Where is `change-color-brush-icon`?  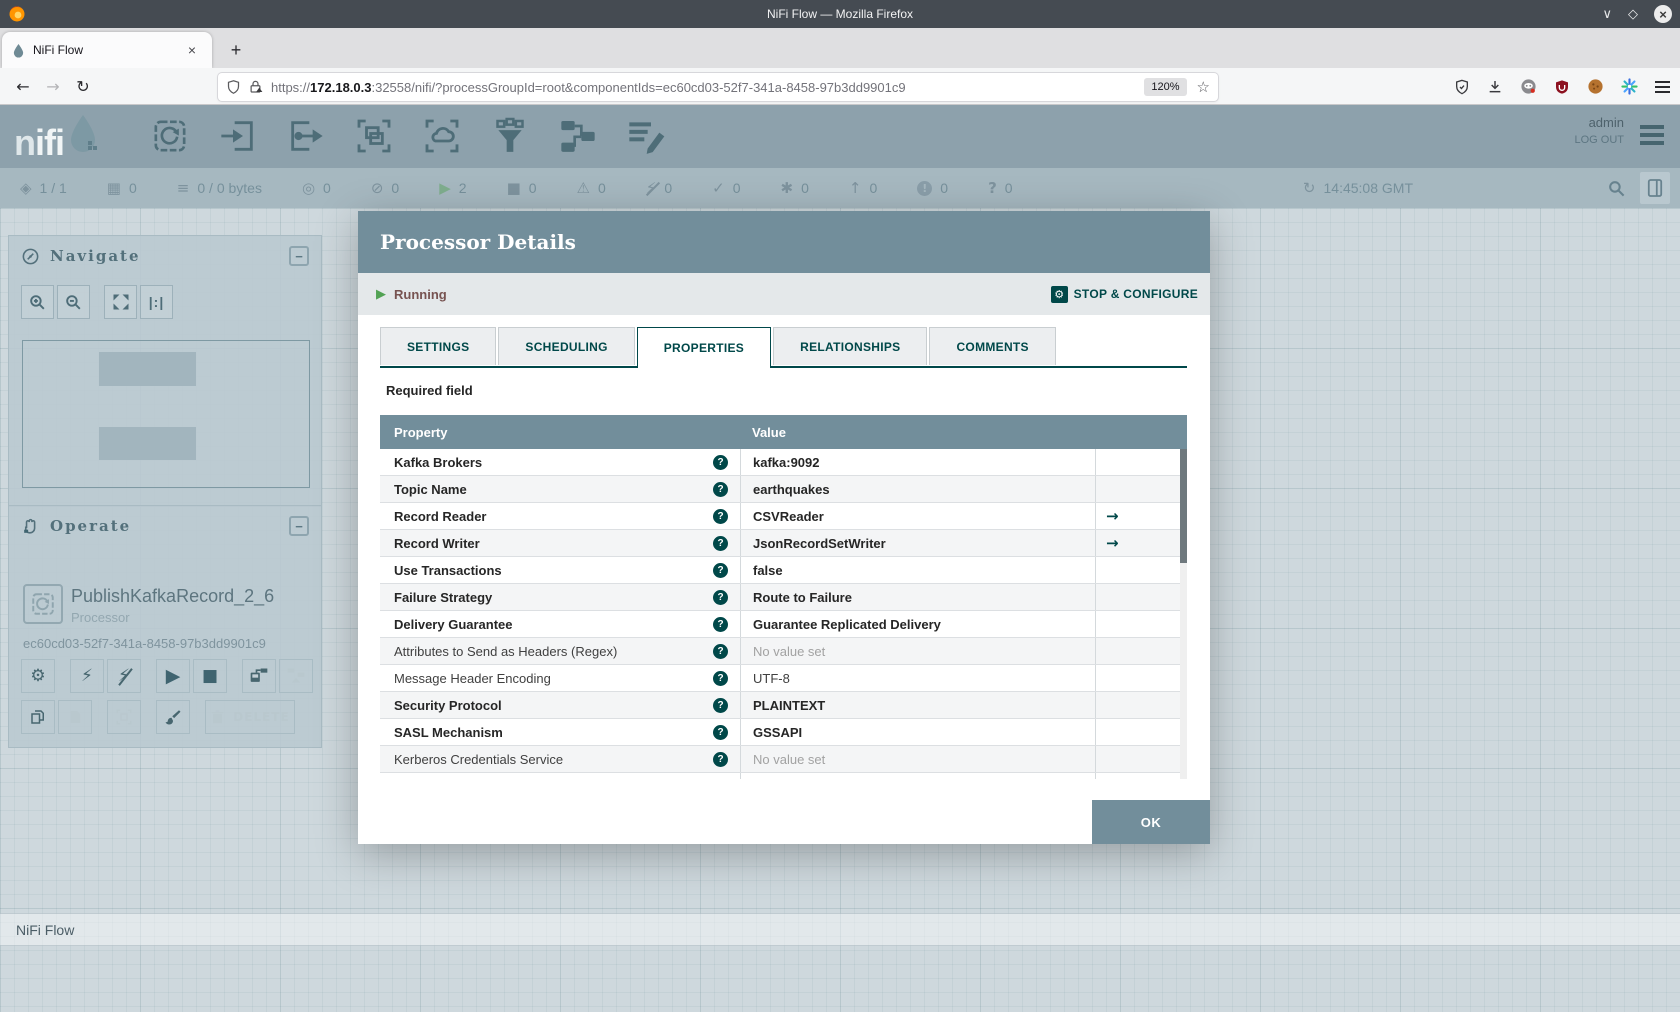 change-color-brush-icon is located at coordinates (173, 717).